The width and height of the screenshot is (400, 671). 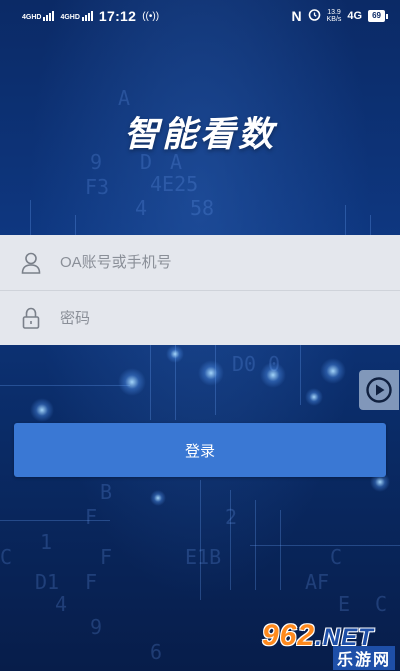 What do you see at coordinates (329, 644) in the screenshot?
I see `watermark-logo: 962.NET 乐游网` at bounding box center [329, 644].